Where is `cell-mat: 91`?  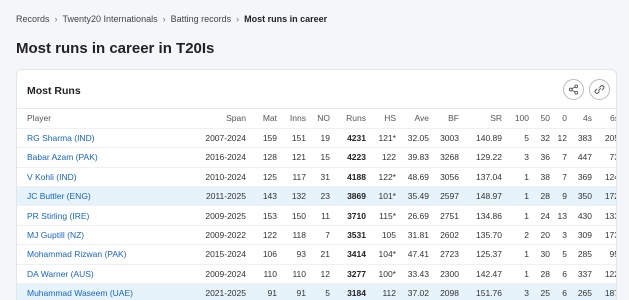
cell-mat: 91 is located at coordinates (272, 293).